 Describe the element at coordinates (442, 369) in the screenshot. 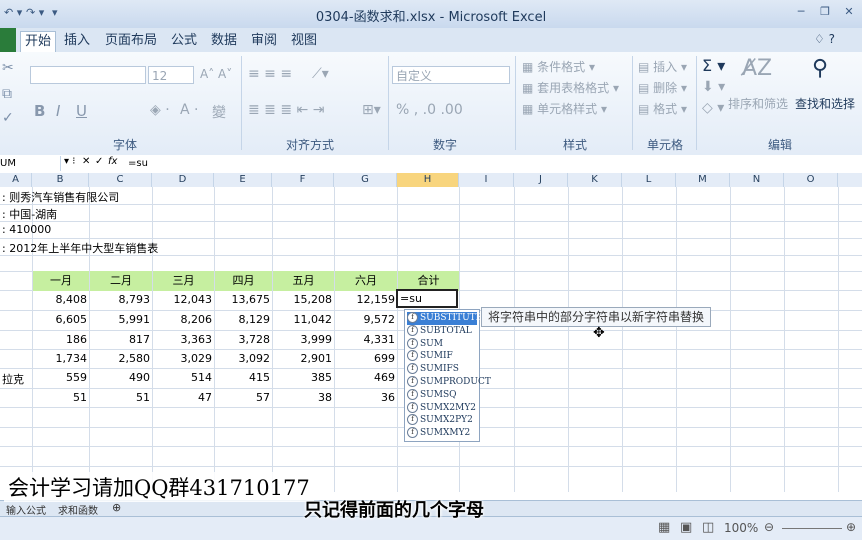

I see `autocomplete-item: f SUMIFS` at that location.